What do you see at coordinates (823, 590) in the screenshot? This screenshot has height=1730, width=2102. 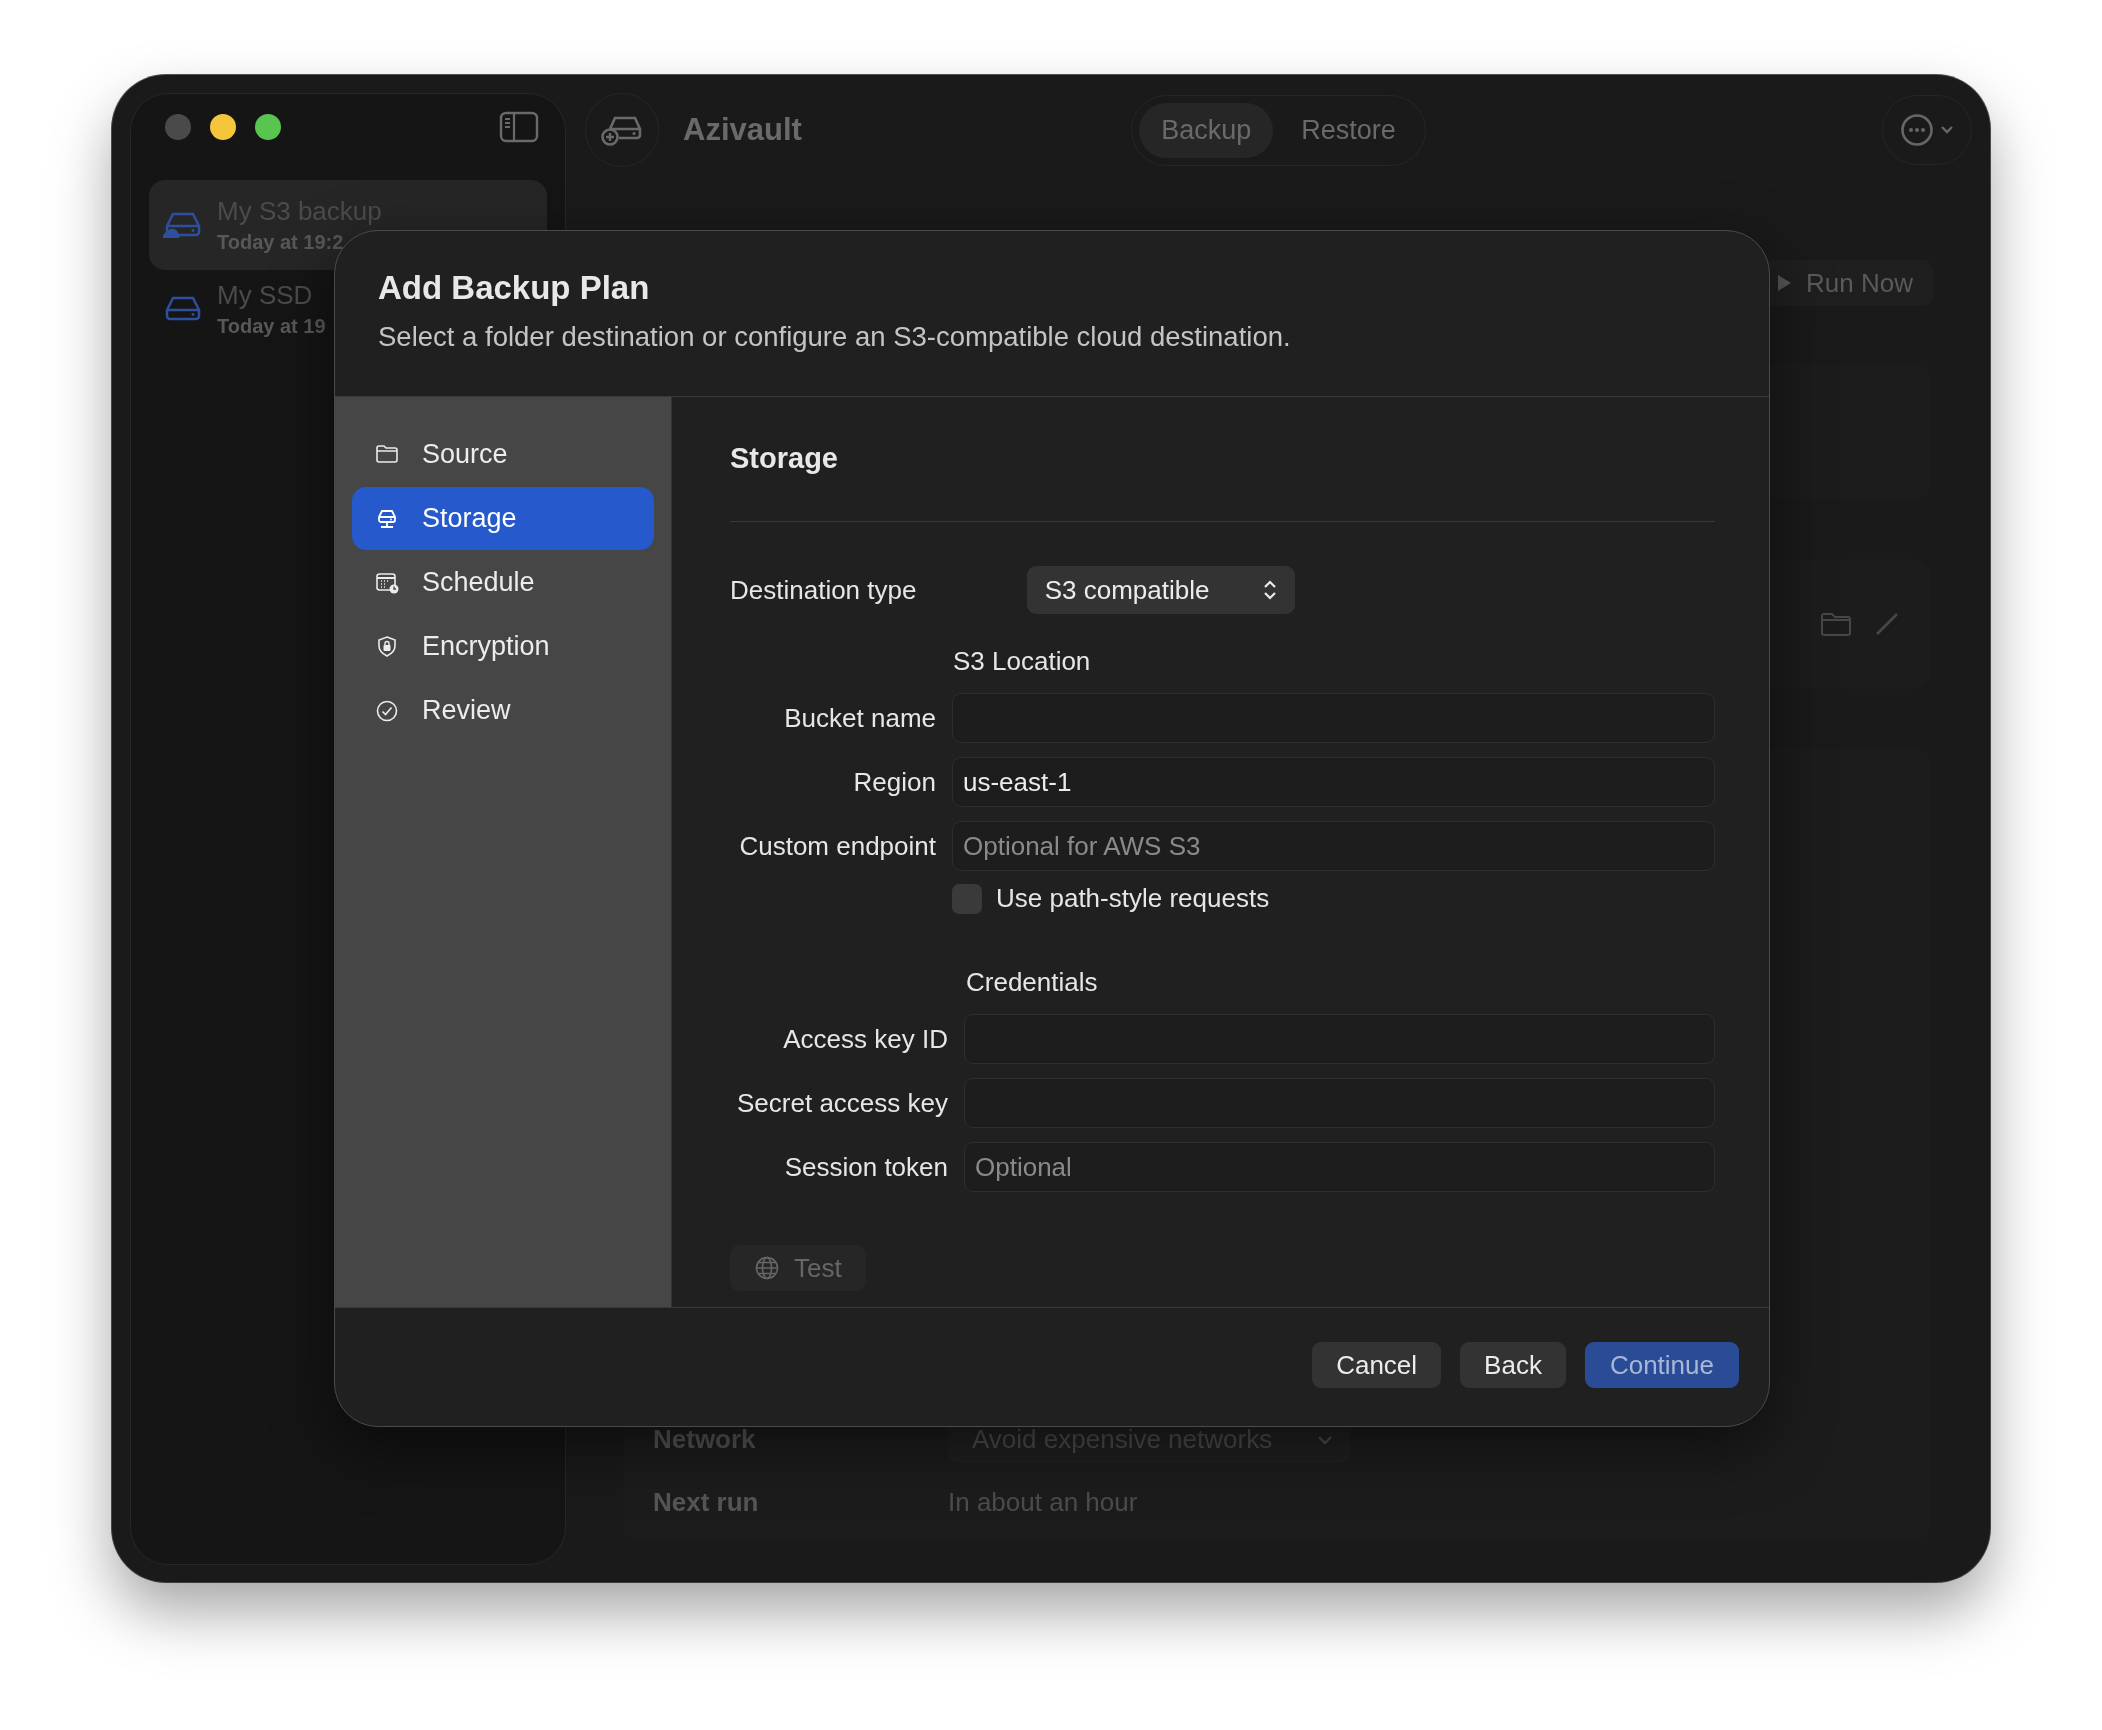 I see `field-label: Destination type` at bounding box center [823, 590].